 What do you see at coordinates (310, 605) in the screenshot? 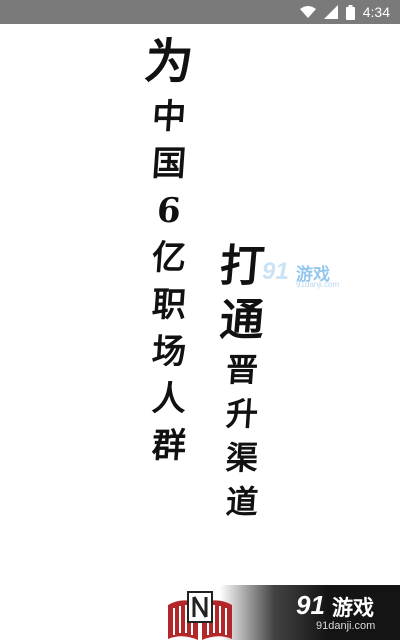
I see `watermark-number: 91` at bounding box center [310, 605].